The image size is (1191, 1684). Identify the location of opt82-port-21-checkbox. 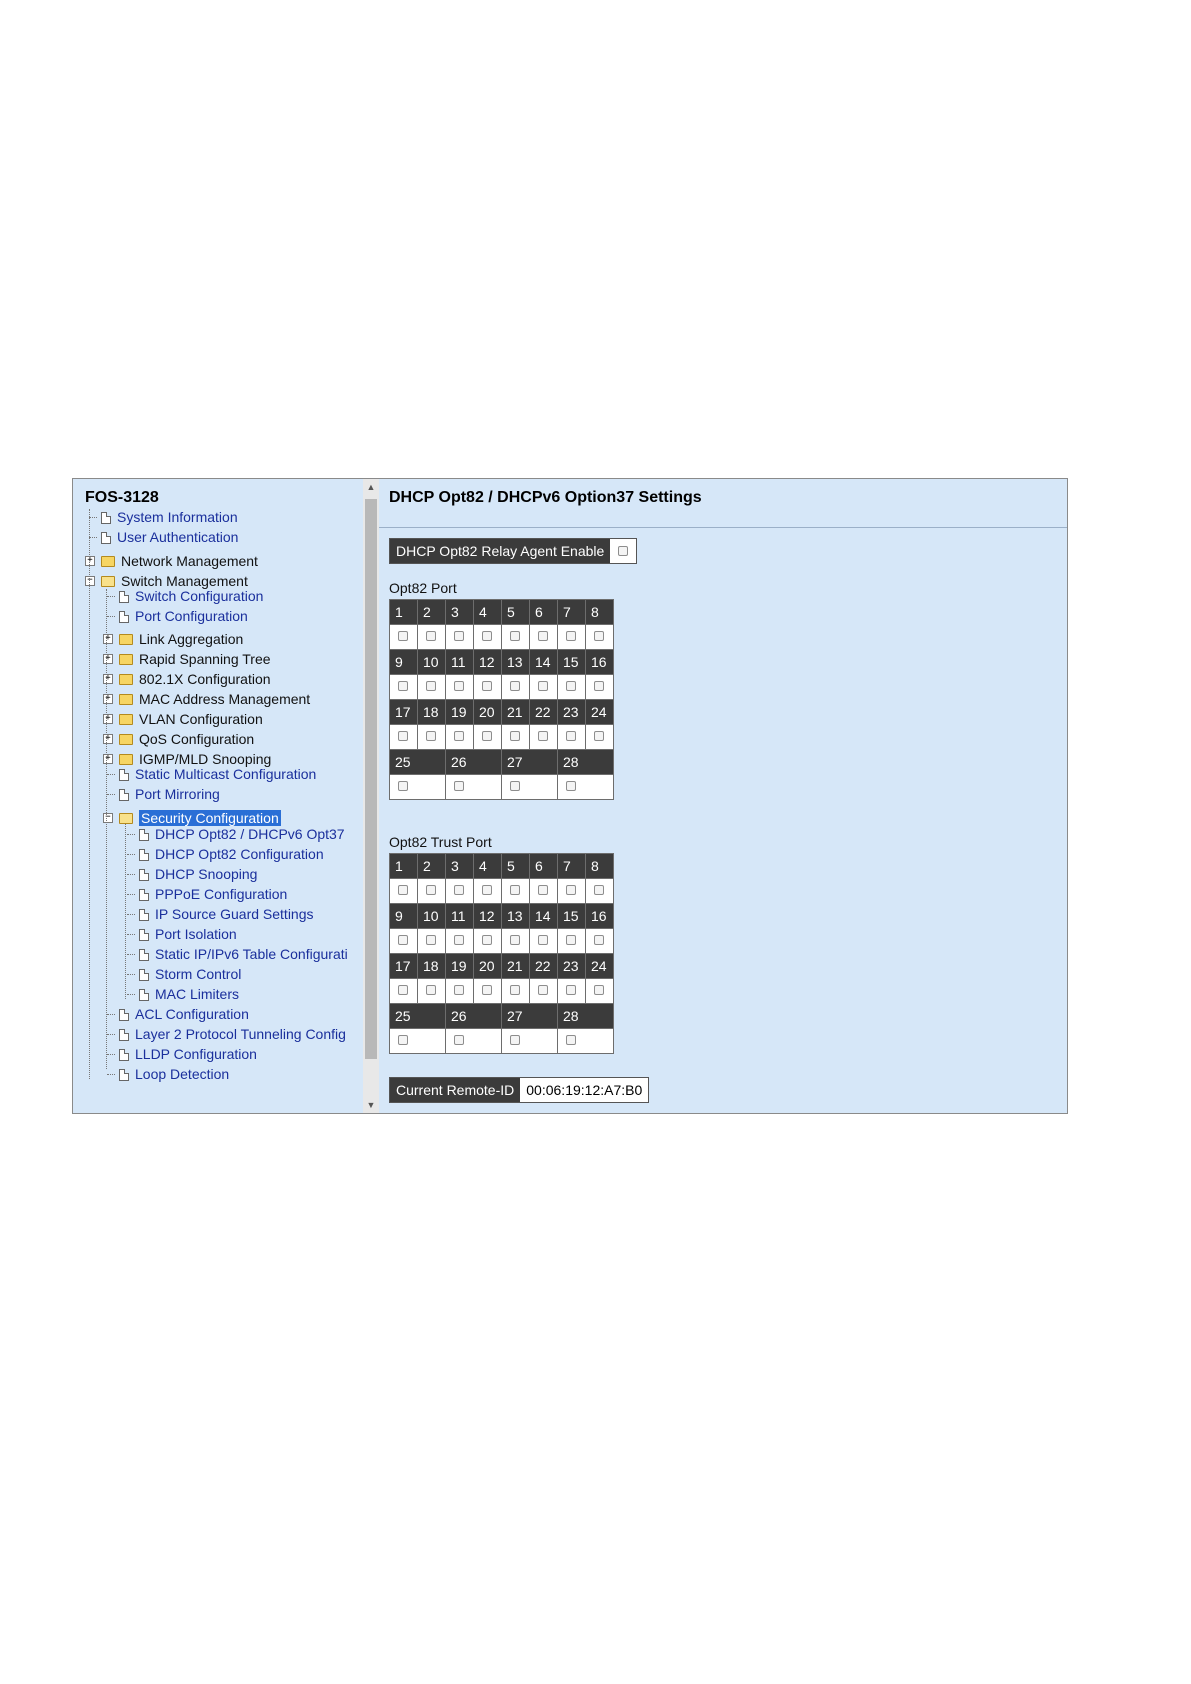
(515, 736).